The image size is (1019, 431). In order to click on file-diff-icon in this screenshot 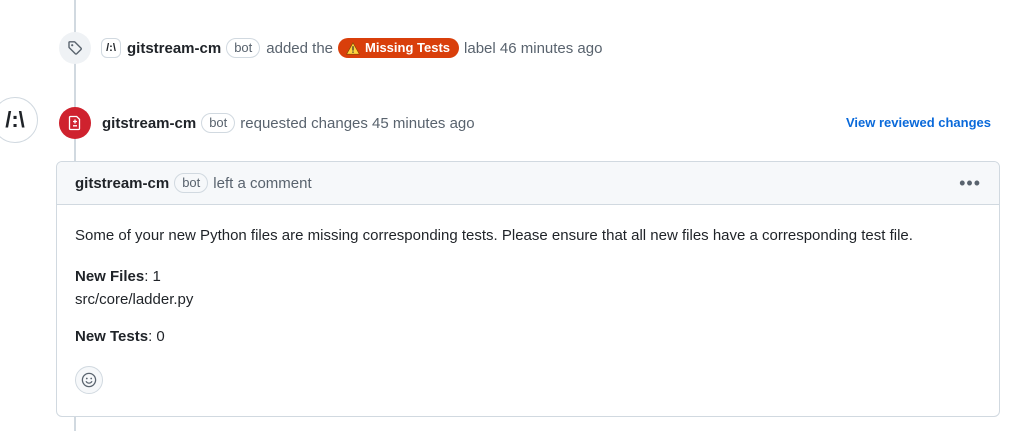, I will do `click(74, 123)`.